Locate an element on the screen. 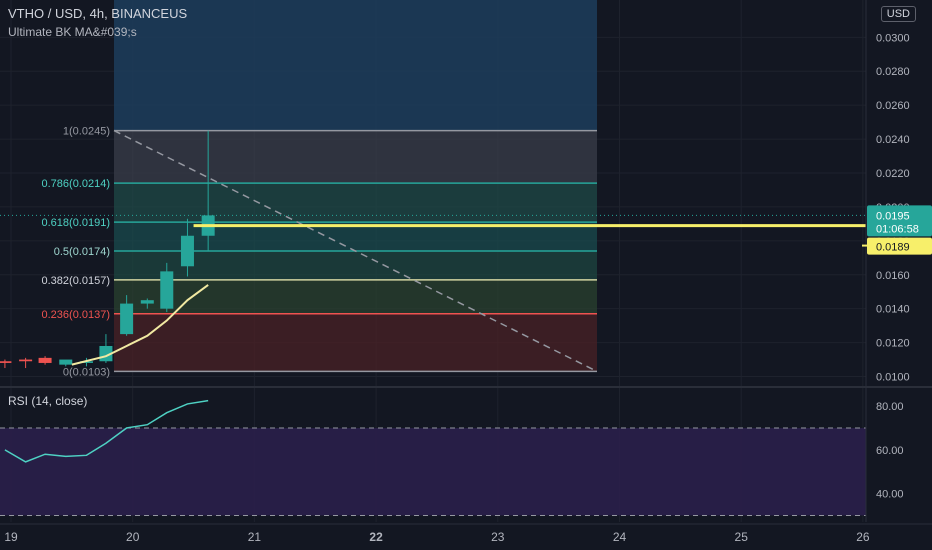  time-tick-label: 21 is located at coordinates (255, 537).